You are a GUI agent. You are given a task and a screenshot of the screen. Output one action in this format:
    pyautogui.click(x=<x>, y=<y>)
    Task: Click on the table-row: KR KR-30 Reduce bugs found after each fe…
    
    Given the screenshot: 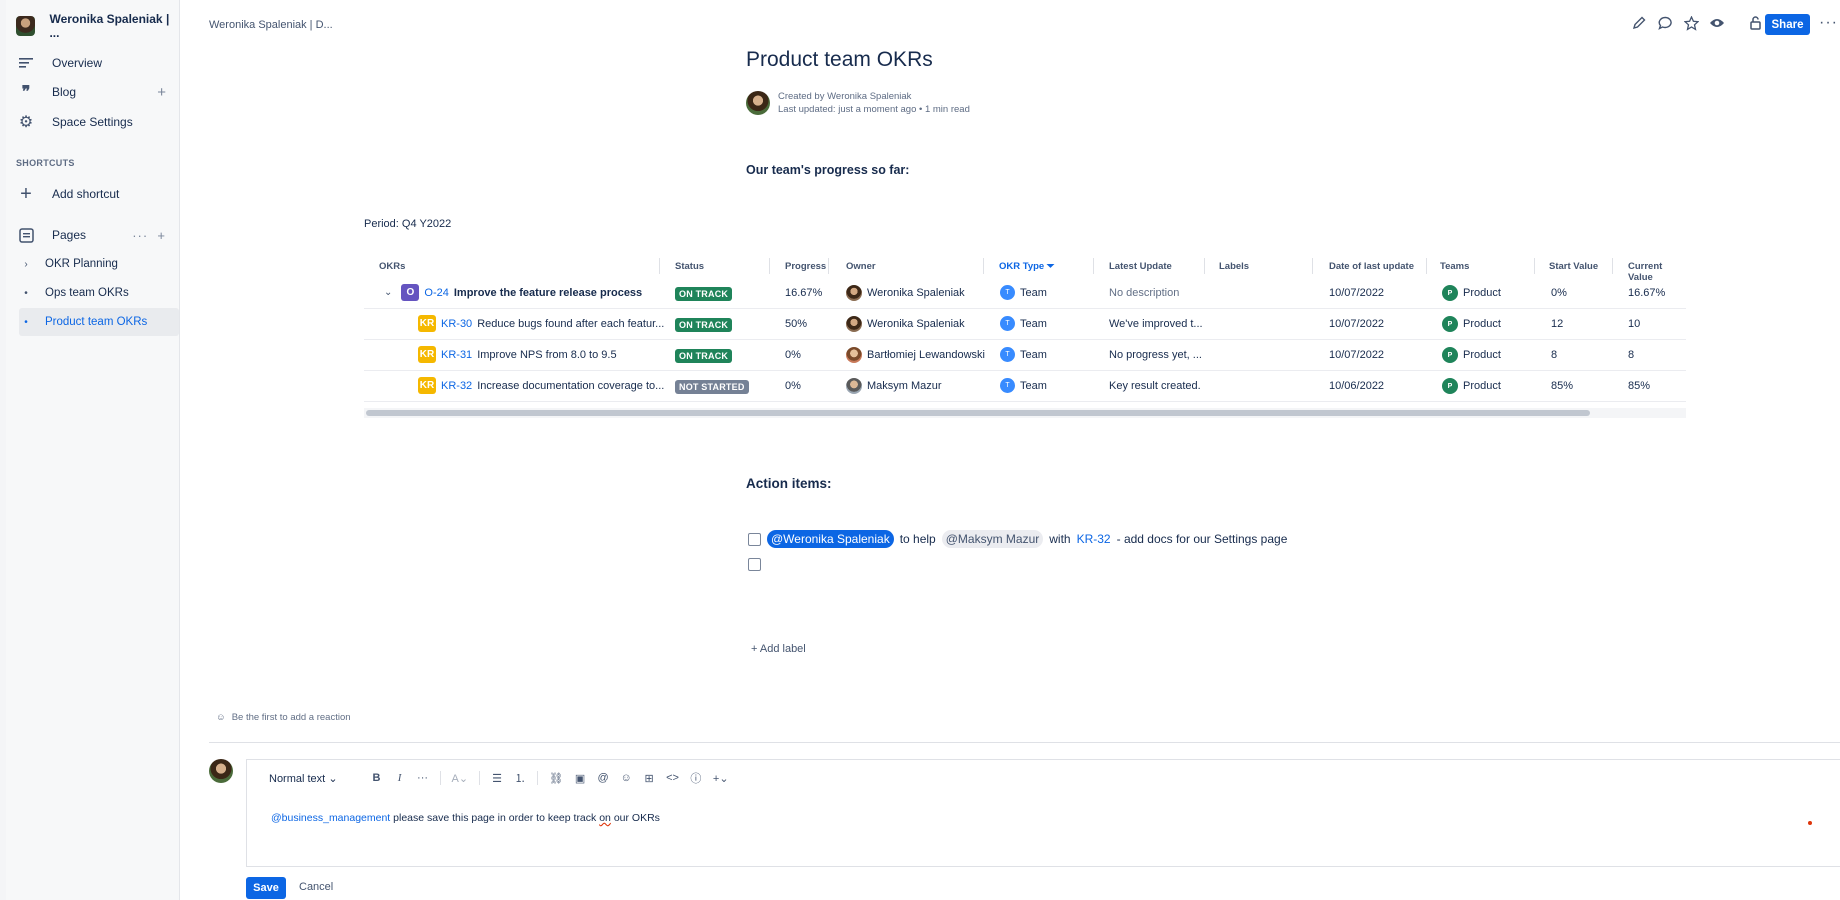 What is the action you would take?
    pyautogui.click(x=1025, y=324)
    